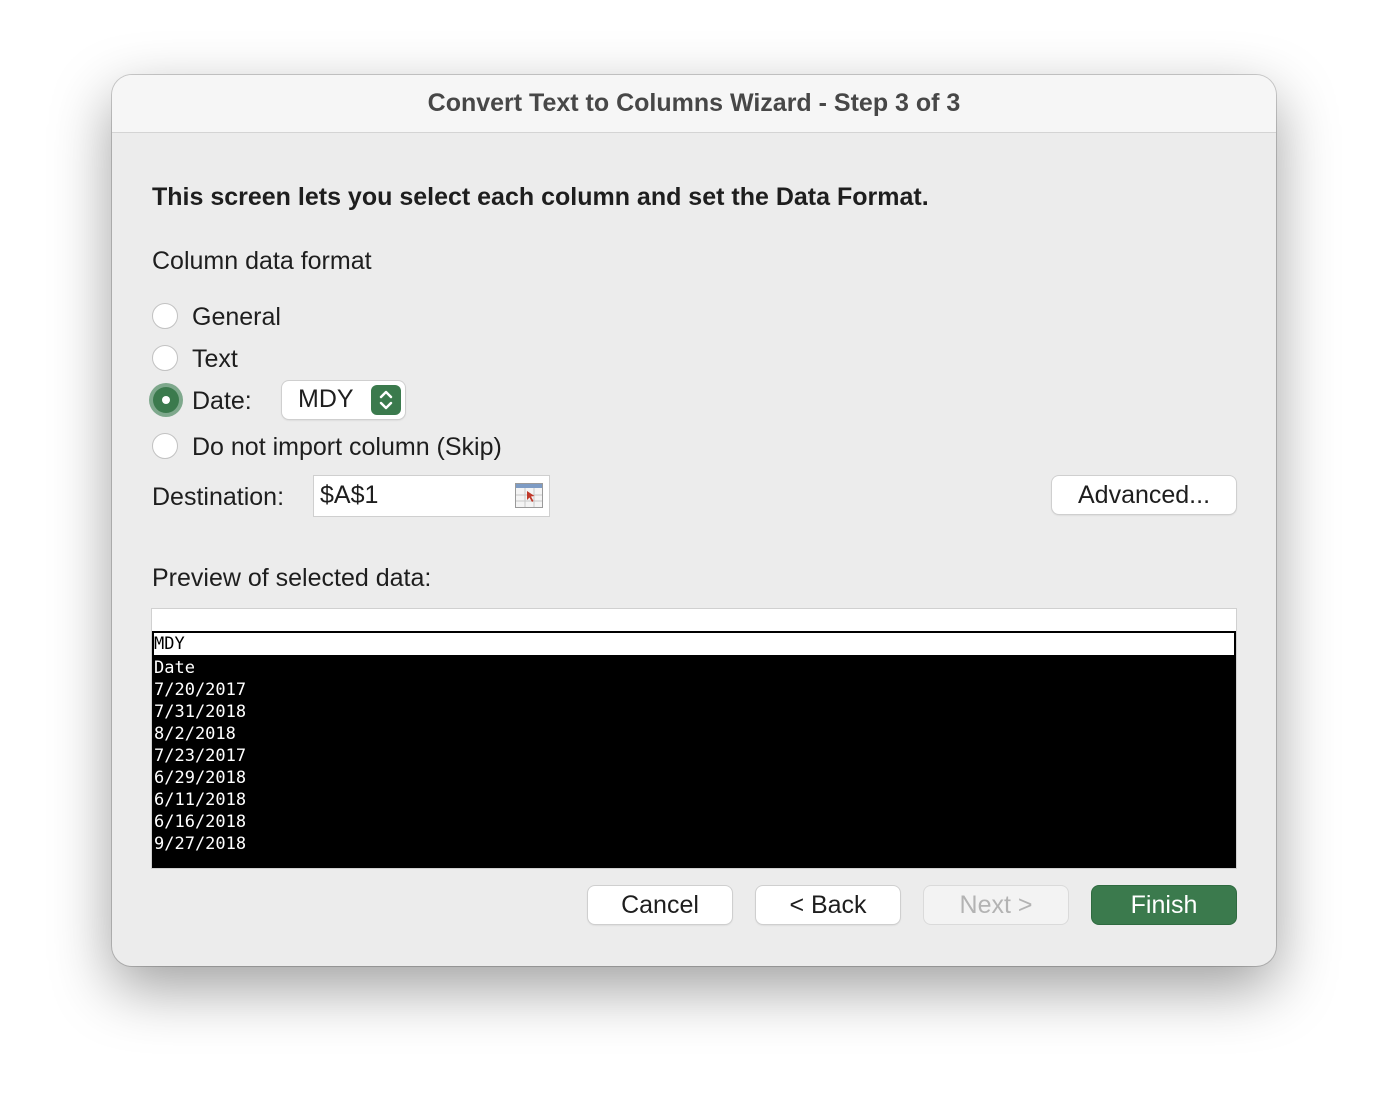  Describe the element at coordinates (165, 316) in the screenshot. I see `radio-general` at that location.